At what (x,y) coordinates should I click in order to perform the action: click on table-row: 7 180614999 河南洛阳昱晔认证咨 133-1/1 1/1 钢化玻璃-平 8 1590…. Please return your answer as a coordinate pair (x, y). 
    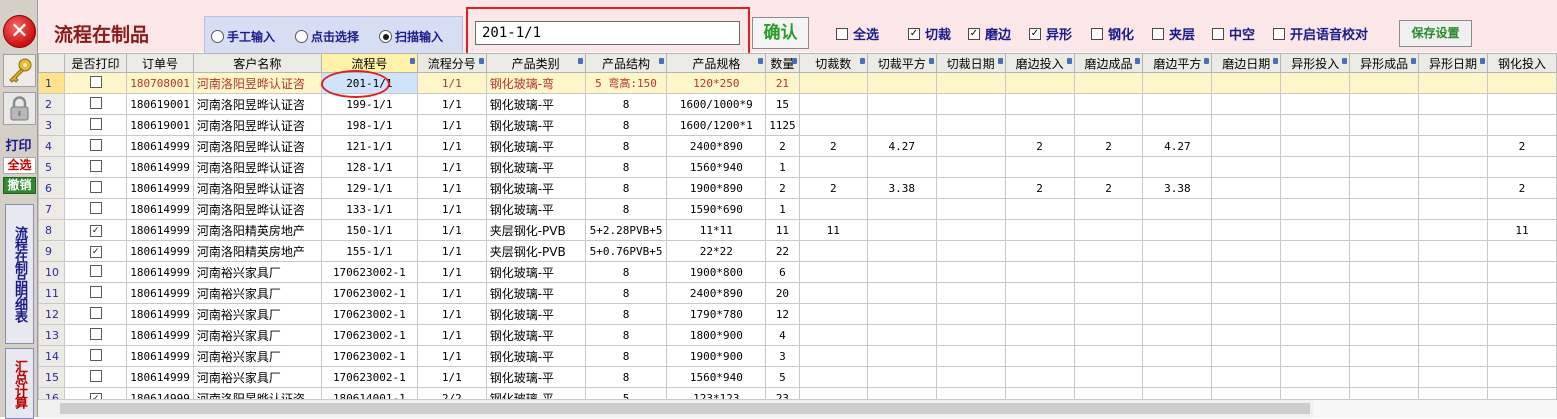
    Looking at the image, I should click on (797, 209).